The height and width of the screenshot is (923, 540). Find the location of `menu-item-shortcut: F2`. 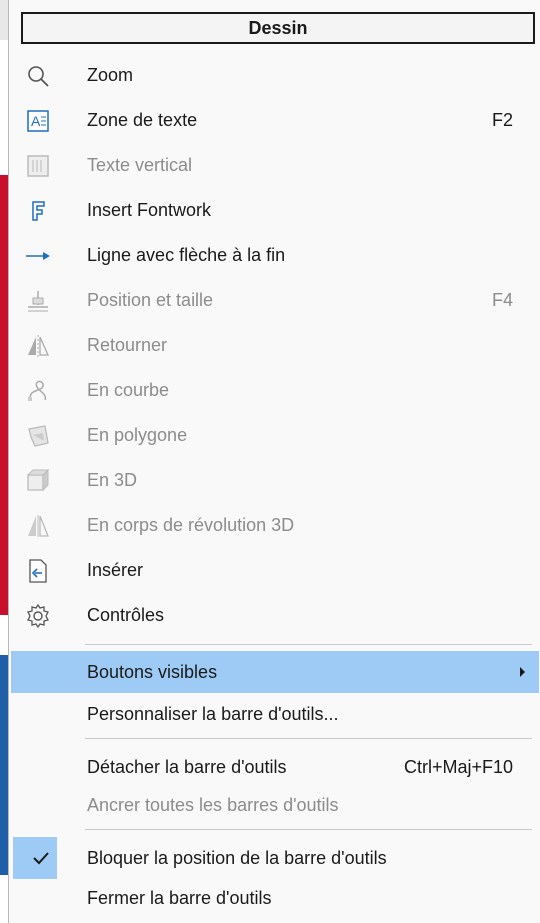

menu-item-shortcut: F2 is located at coordinates (502, 120).